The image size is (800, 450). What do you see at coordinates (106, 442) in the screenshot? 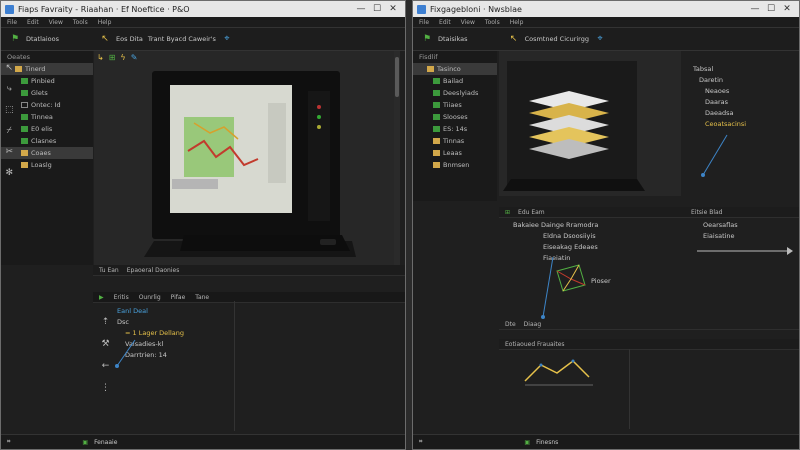
I see `status-text: Fenaaie` at bounding box center [106, 442].